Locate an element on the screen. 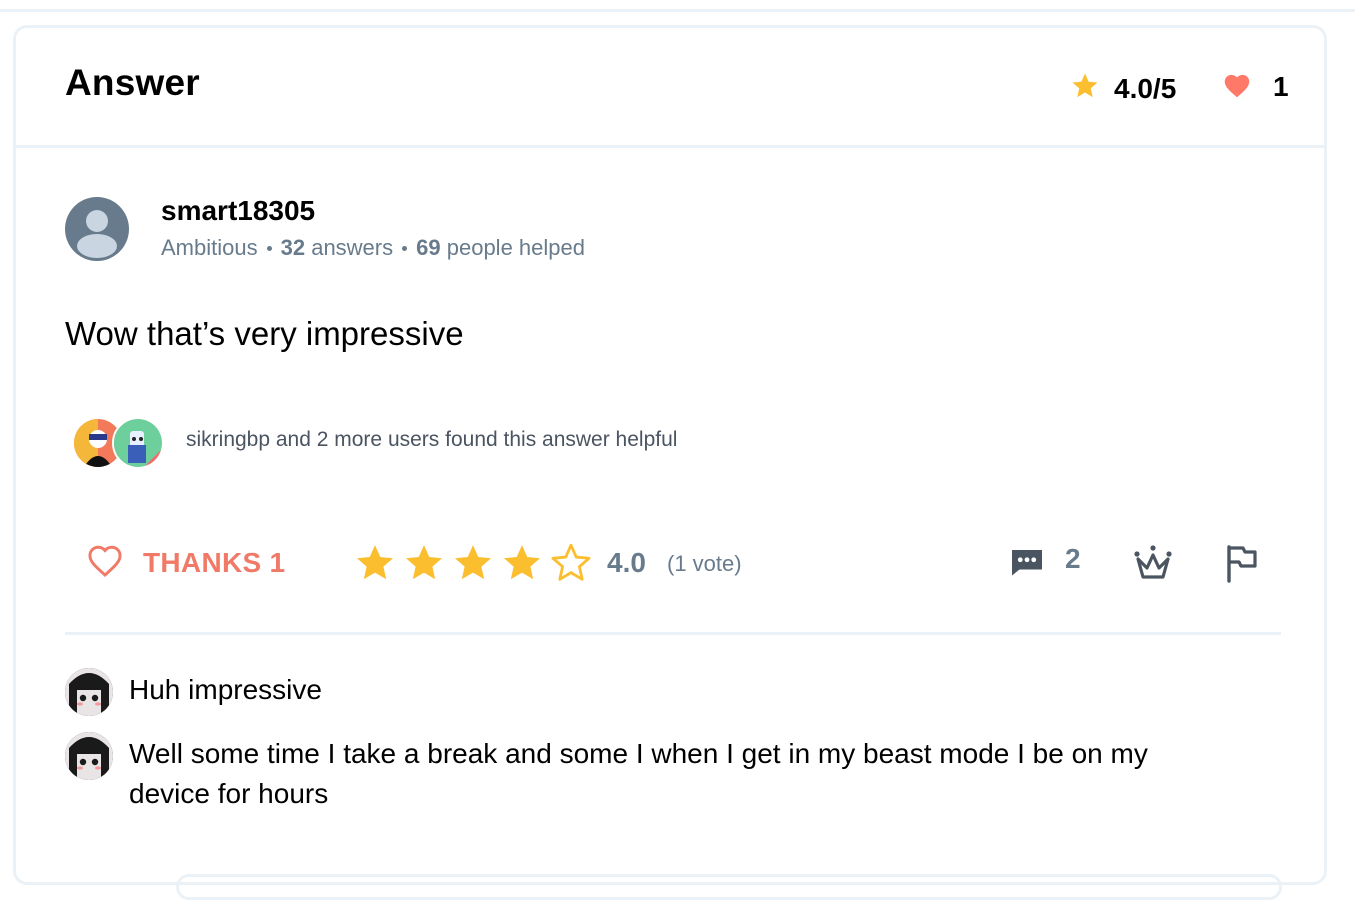  brainliest-button is located at coordinates (1153, 565).